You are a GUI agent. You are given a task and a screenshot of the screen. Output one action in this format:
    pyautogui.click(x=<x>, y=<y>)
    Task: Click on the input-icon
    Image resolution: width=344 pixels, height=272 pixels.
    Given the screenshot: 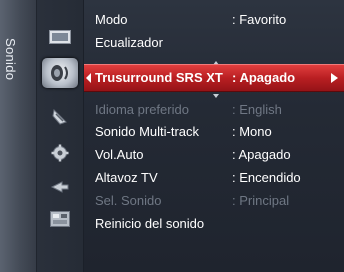 What is the action you would take?
    pyautogui.click(x=60, y=187)
    